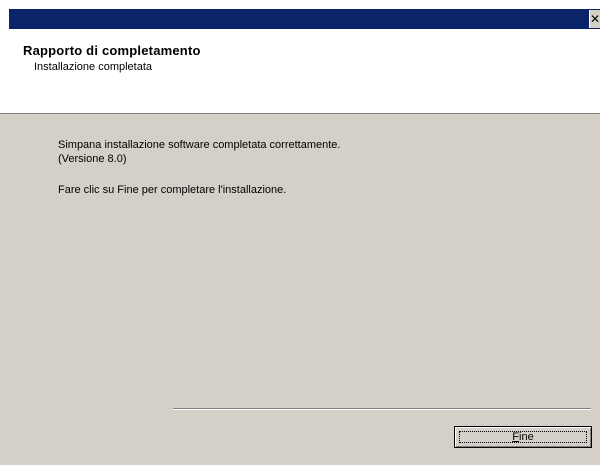 This screenshot has height=465, width=600. I want to click on page-subtitle: Installazione completata, so click(93, 67).